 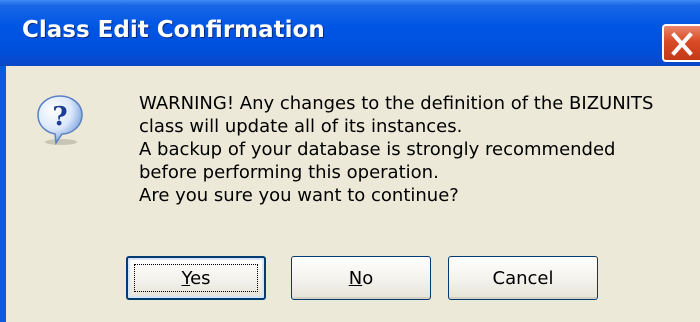 I want to click on cancel-button: Cancel, so click(x=523, y=278).